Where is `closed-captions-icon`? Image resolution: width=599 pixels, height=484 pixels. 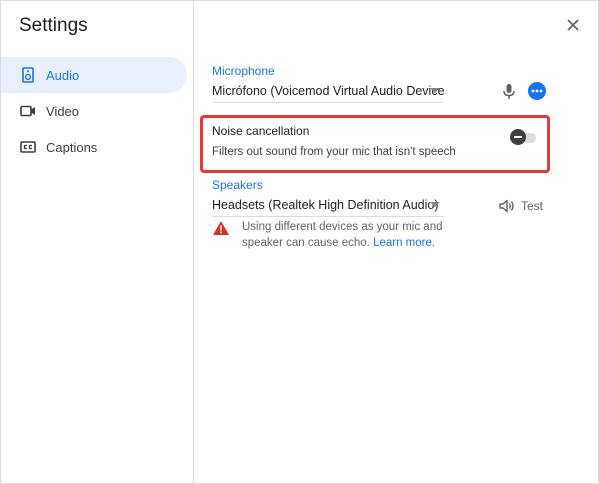 closed-captions-icon is located at coordinates (28, 147).